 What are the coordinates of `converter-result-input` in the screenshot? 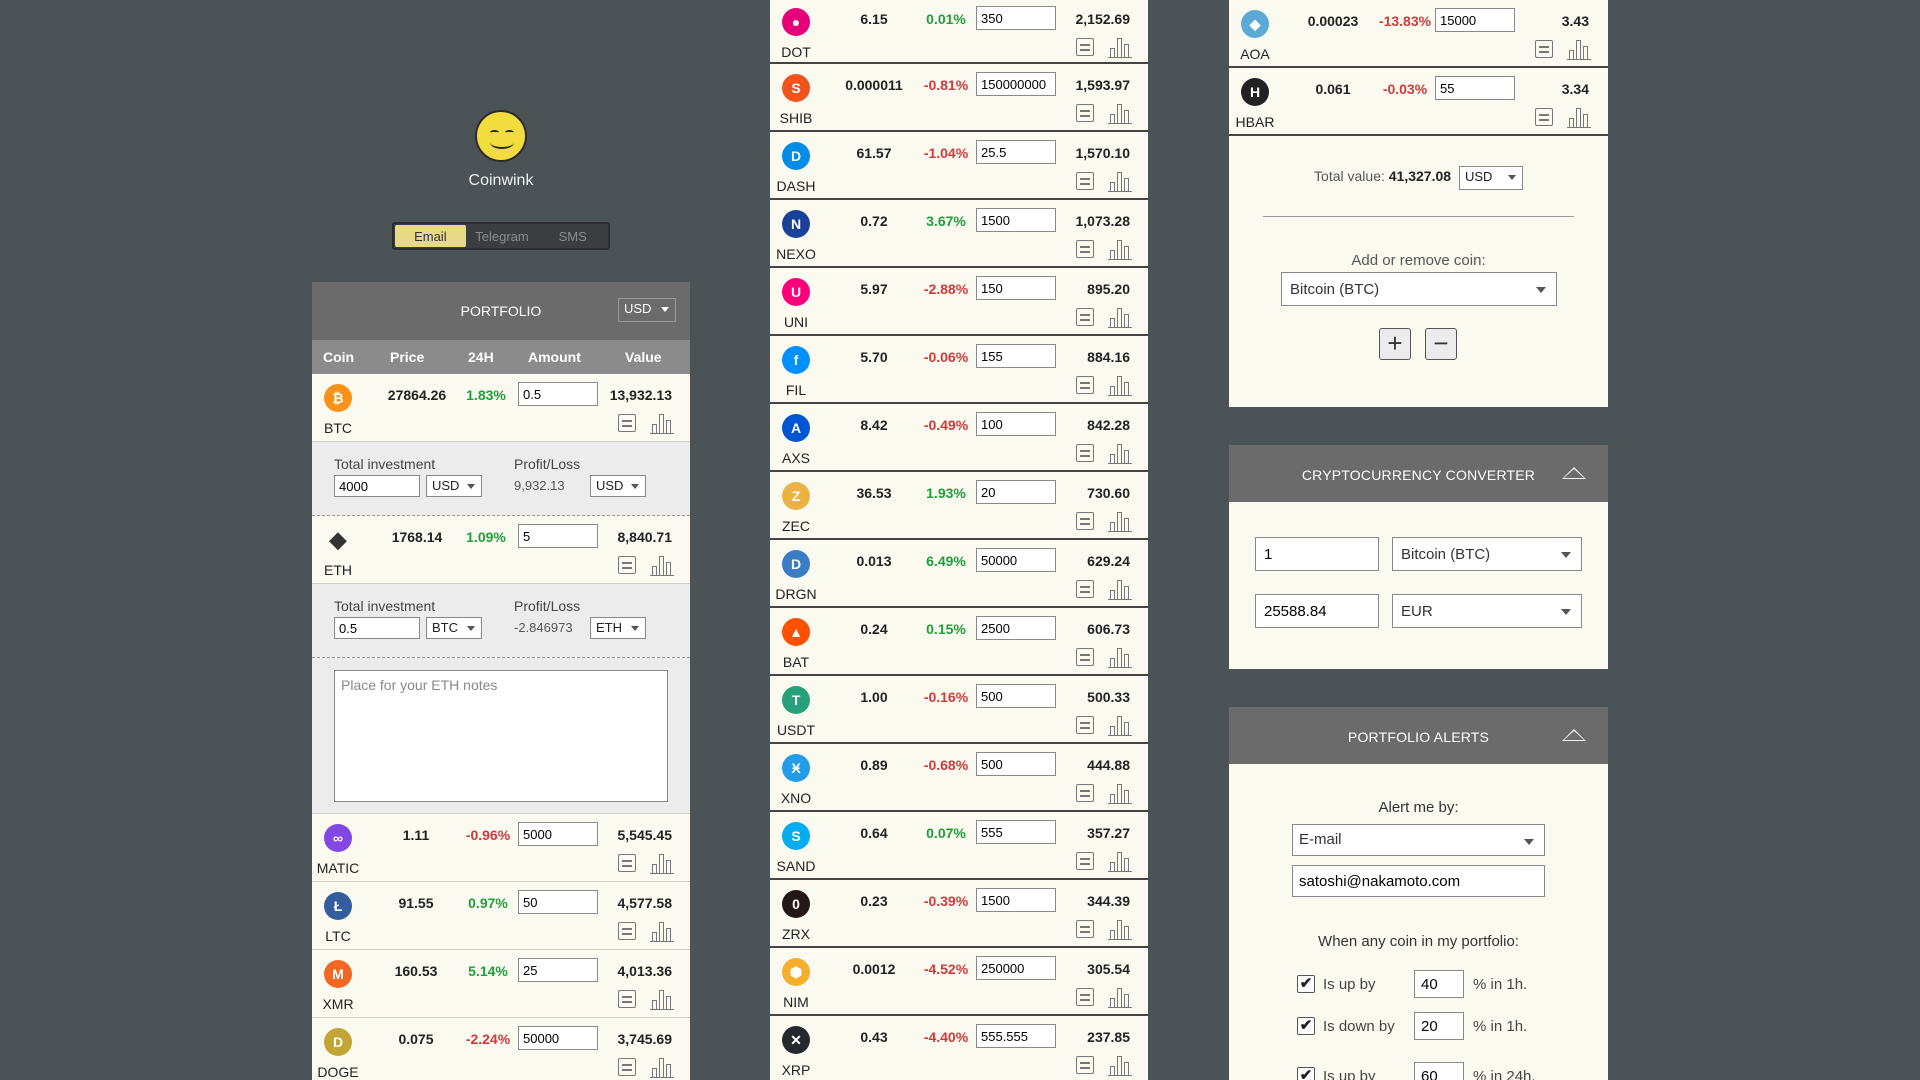 It's located at (1317, 611).